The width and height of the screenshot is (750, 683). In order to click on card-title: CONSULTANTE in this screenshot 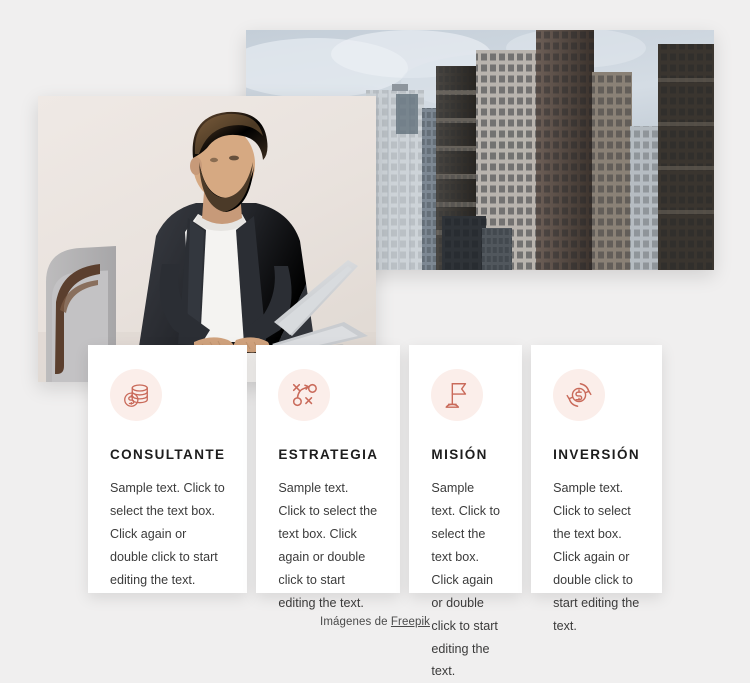, I will do `click(168, 454)`.